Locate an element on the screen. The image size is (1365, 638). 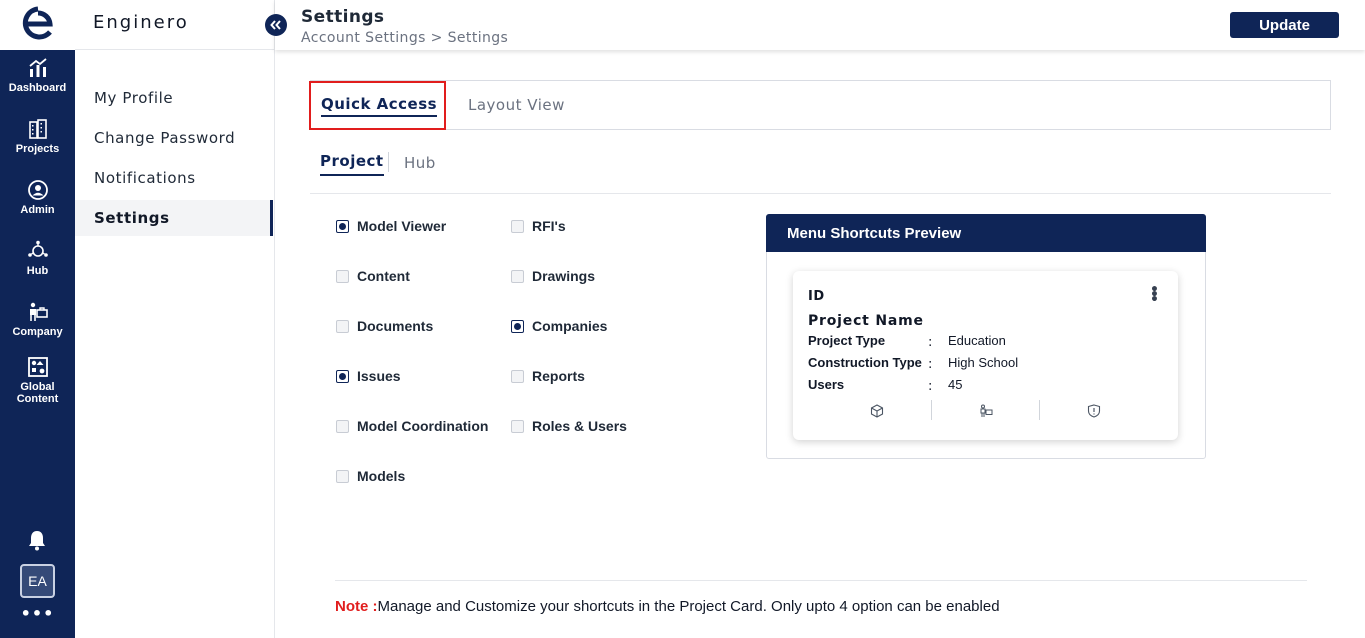
subtab-project: Project is located at coordinates (352, 164).